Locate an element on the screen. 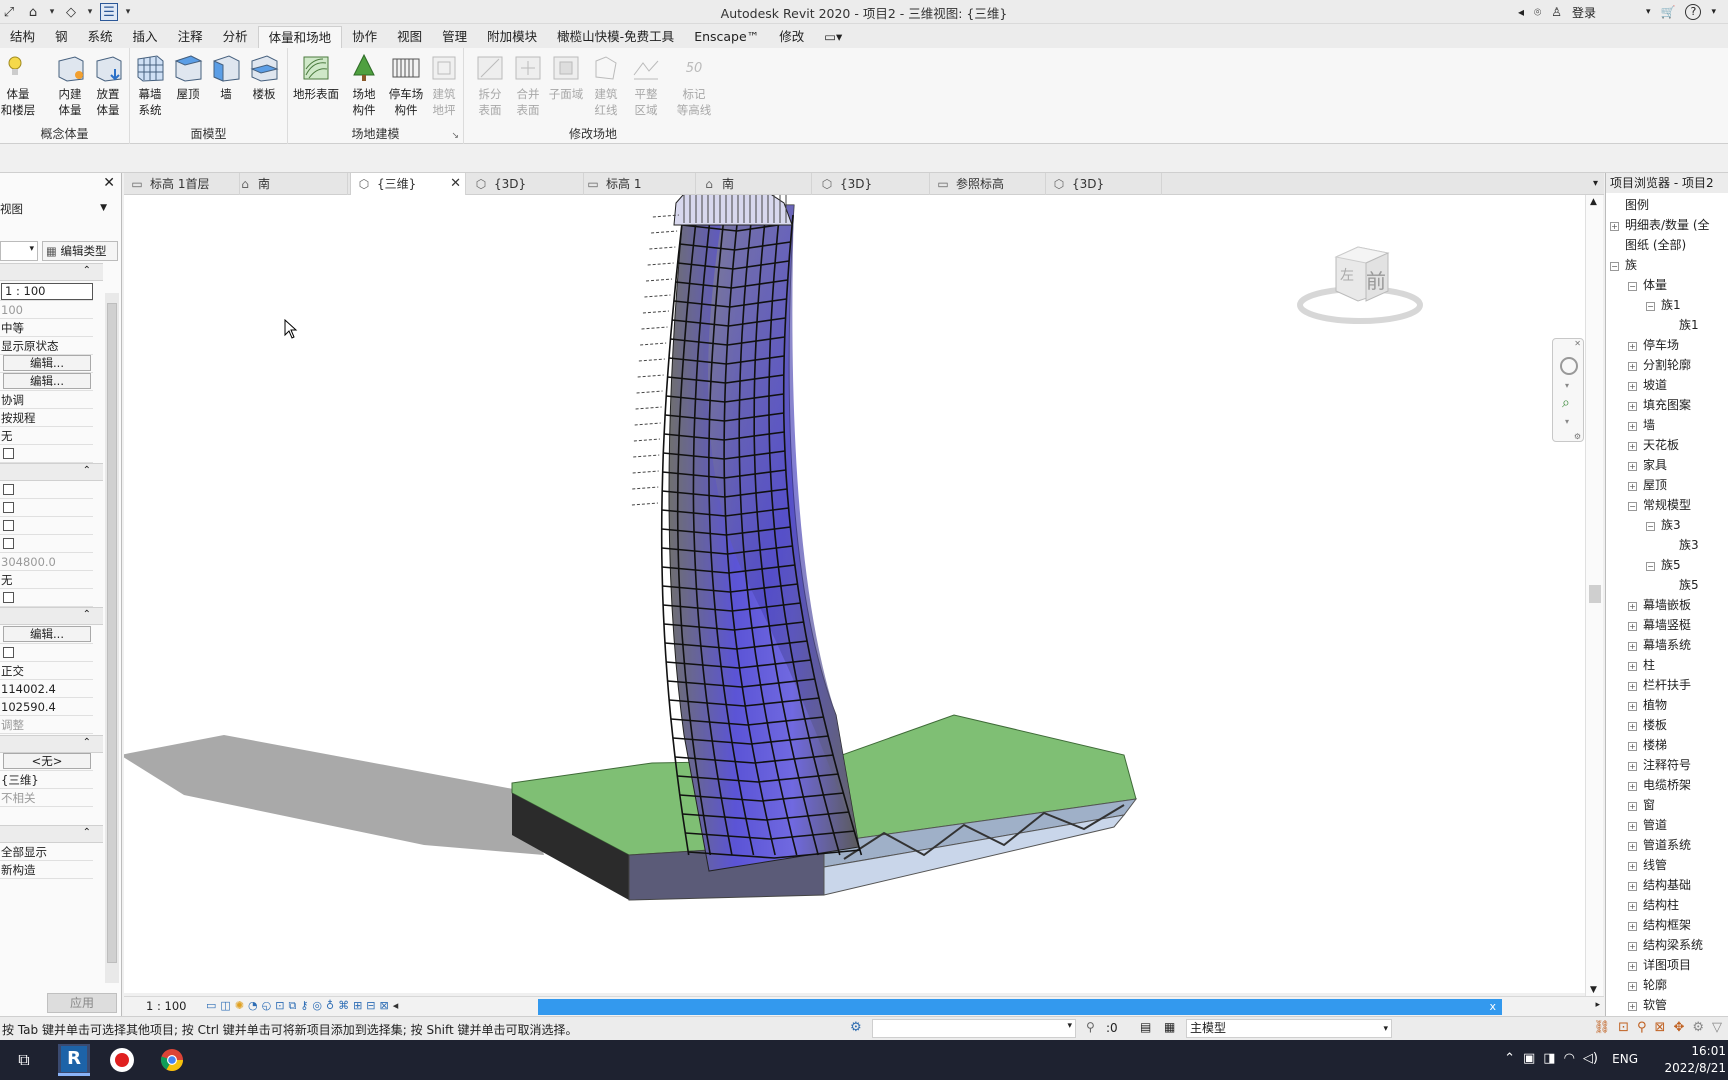  label-contours-button: 50 标记 等高线 is located at coordinates (694, 85).